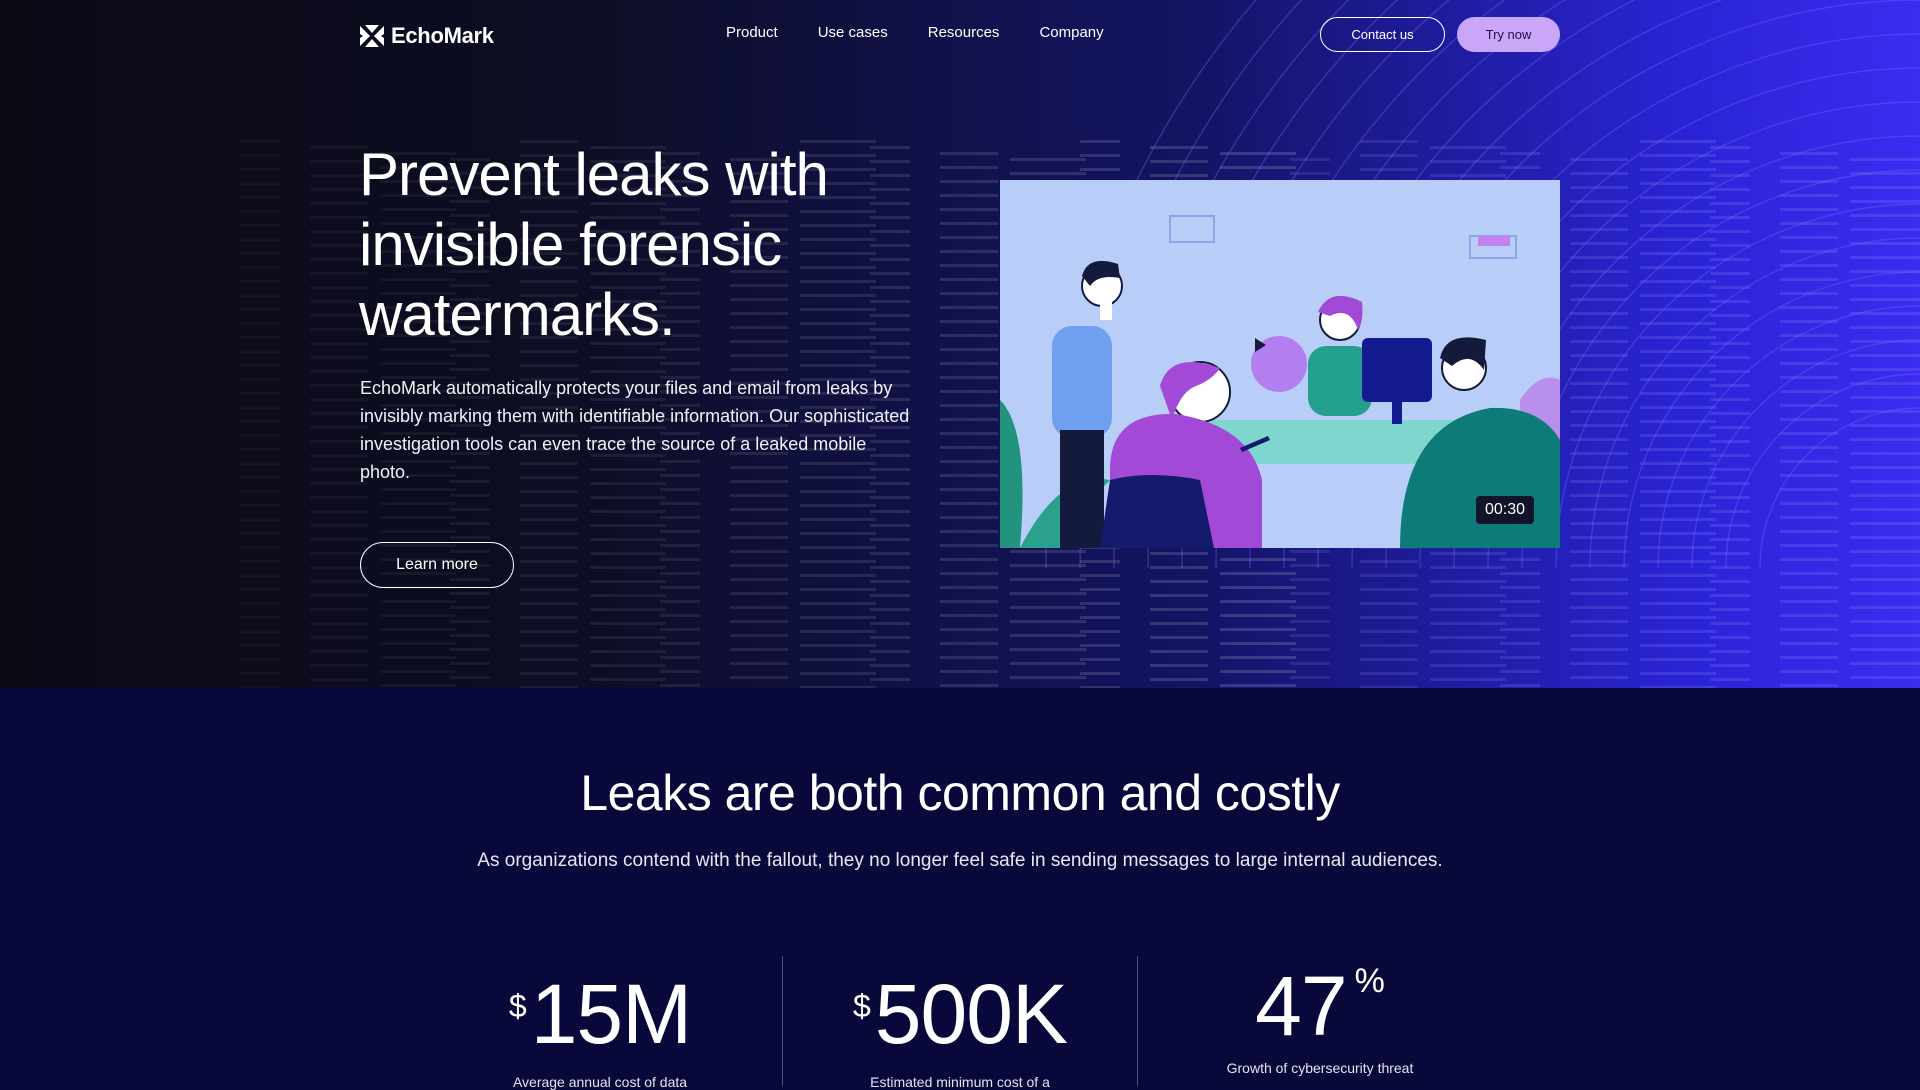  I want to click on stat-value: 47, so click(1301, 1006).